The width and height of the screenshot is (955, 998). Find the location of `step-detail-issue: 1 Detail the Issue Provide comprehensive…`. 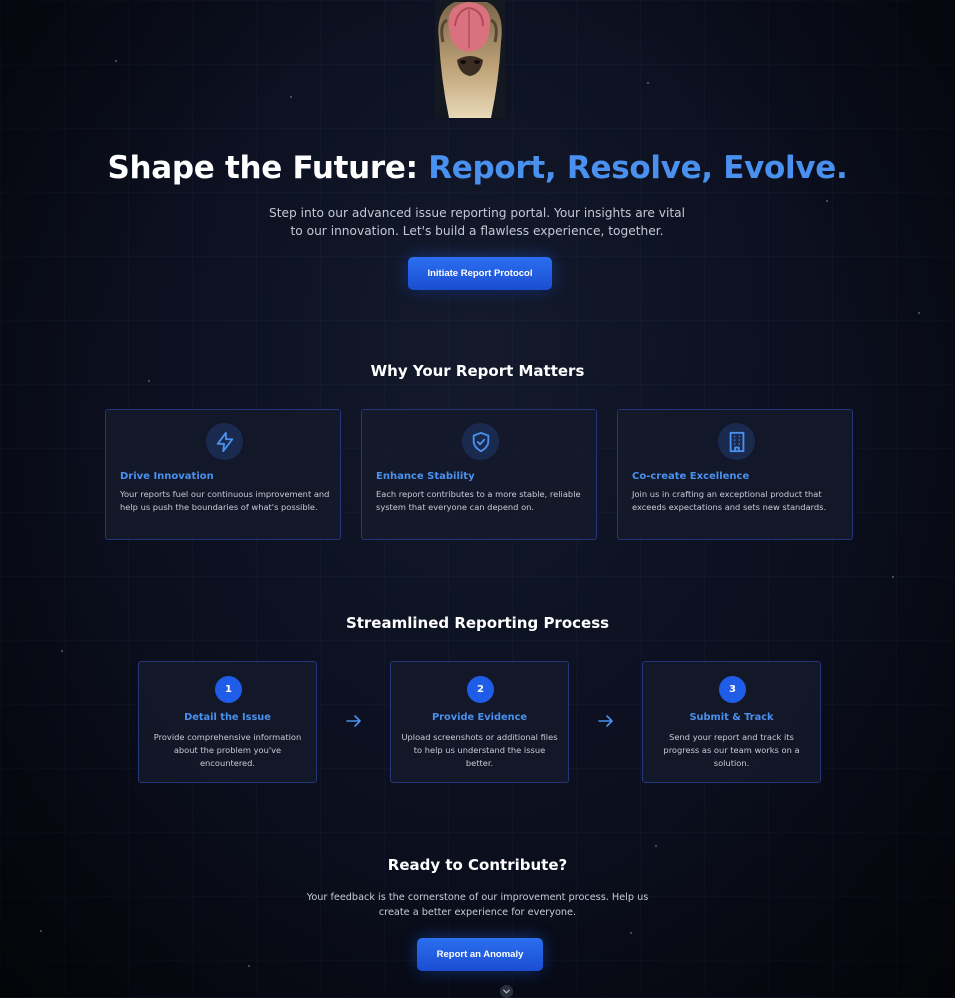

step-detail-issue: 1 Detail the Issue Provide comprehensive… is located at coordinates (227, 722).